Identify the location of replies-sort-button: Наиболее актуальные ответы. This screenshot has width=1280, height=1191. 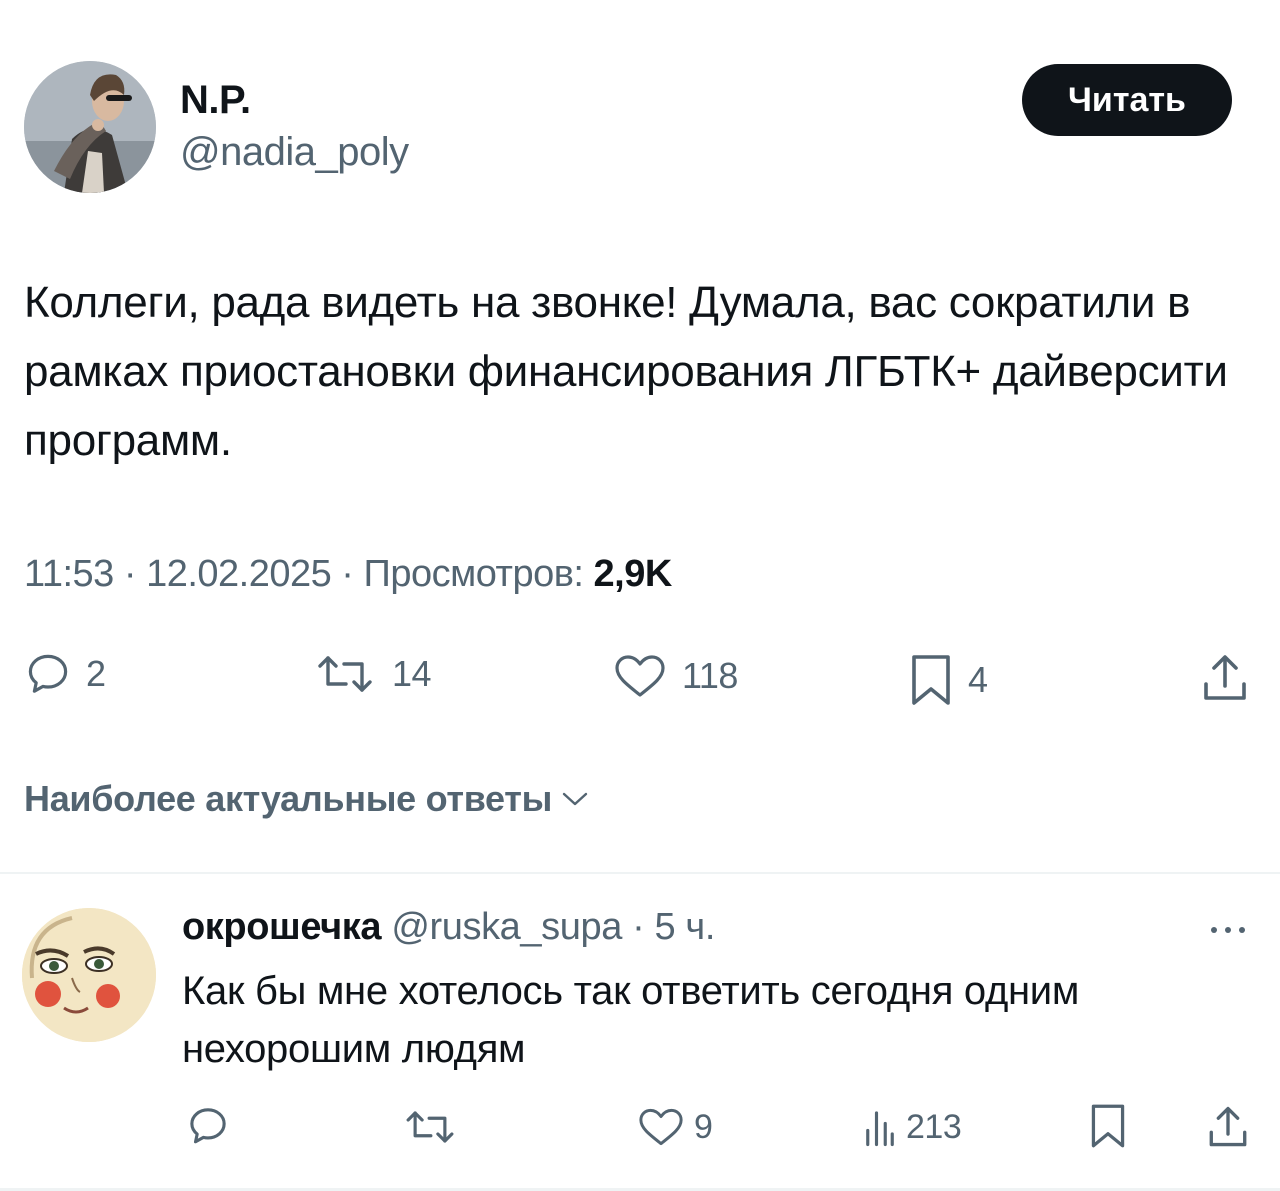
(307, 799).